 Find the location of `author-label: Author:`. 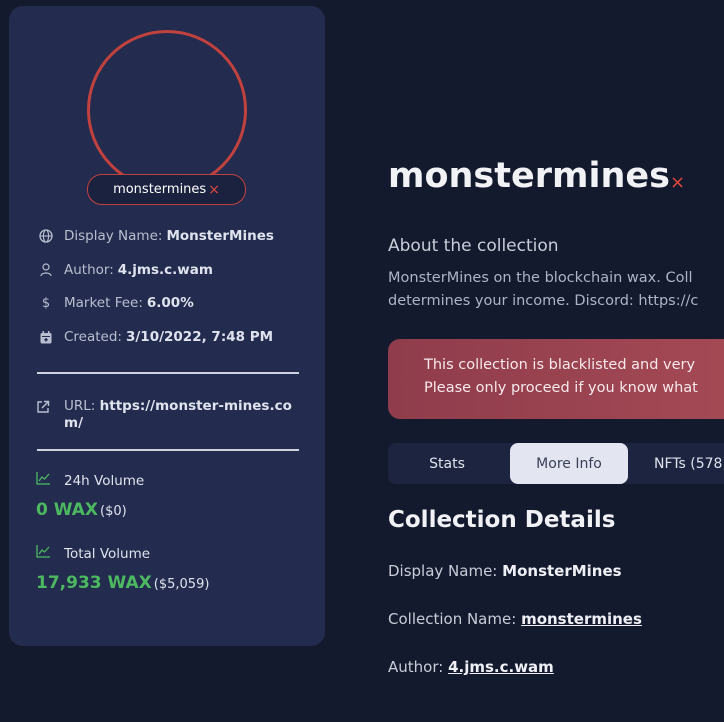

author-label: Author: is located at coordinates (89, 270).